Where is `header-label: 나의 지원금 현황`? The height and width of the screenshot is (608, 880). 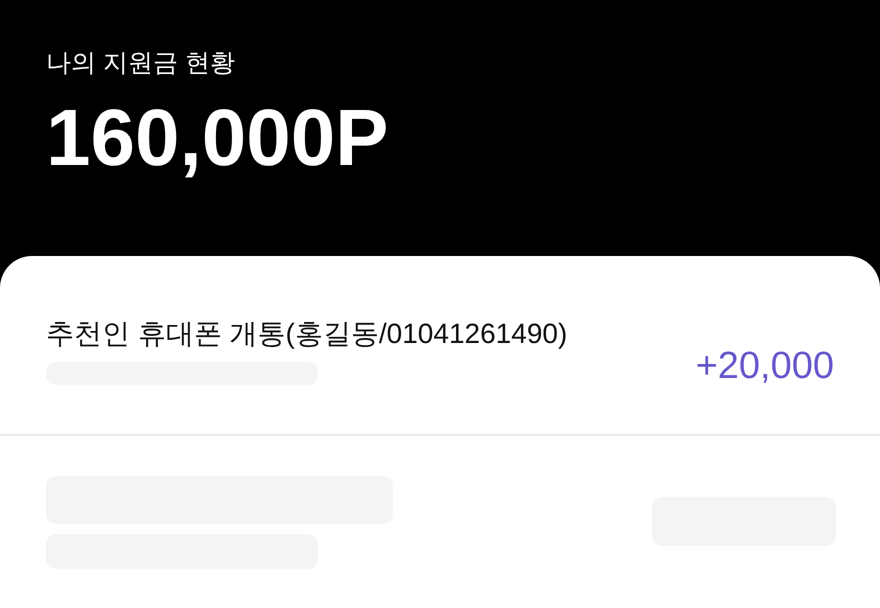 header-label: 나의 지원금 현황 is located at coordinates (140, 63).